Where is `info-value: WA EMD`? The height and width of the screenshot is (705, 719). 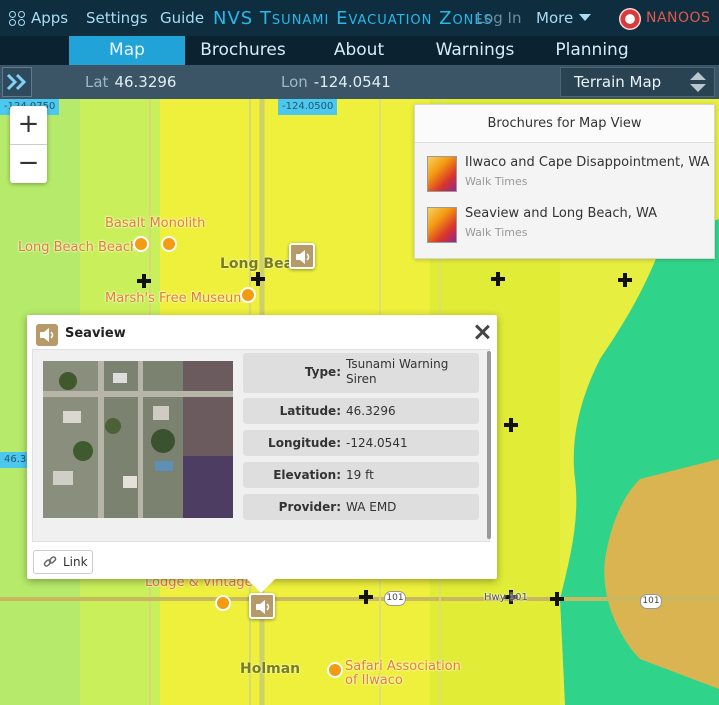
info-value: WA EMD is located at coordinates (371, 507).